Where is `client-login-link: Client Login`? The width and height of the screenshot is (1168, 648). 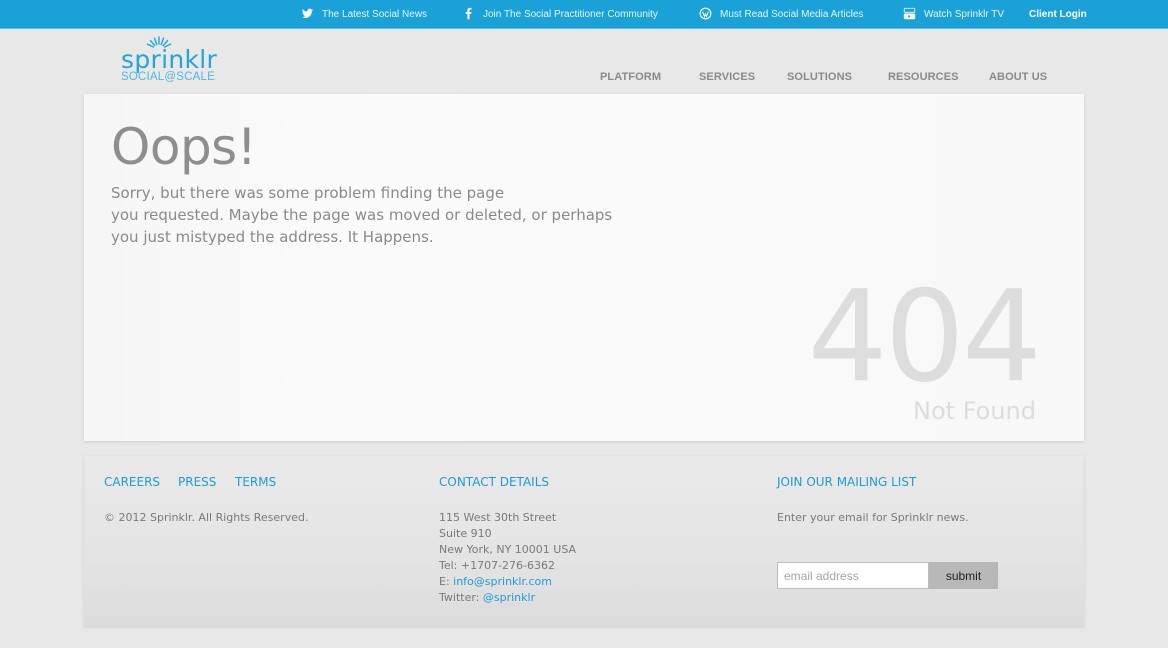
client-login-link: Client Login is located at coordinates (1058, 14).